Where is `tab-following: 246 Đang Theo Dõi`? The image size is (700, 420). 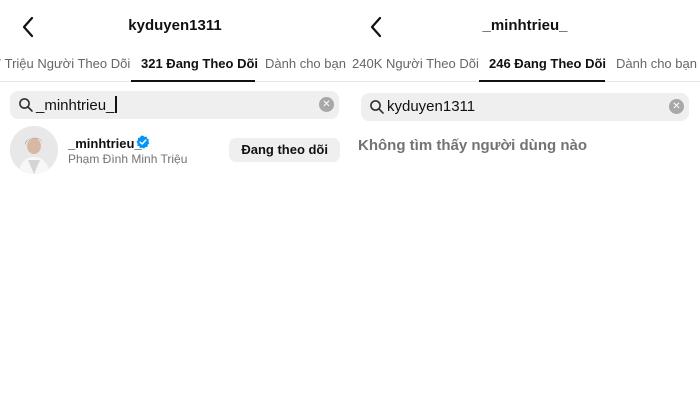 tab-following: 246 Đang Theo Dõi is located at coordinates (547, 63).